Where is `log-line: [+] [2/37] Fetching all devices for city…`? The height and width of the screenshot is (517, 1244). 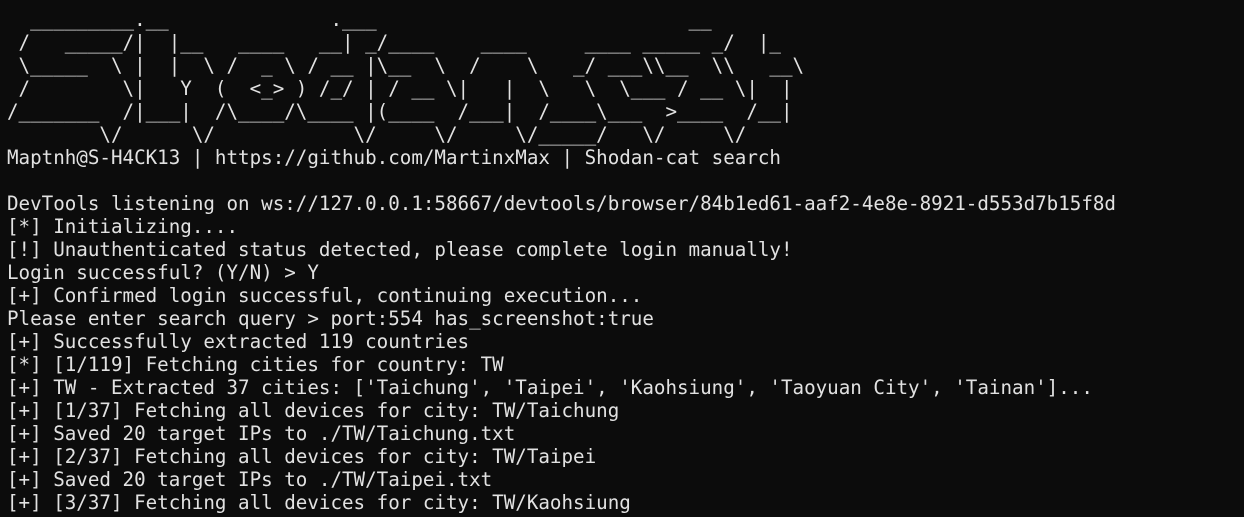 log-line: [+] [2/37] Fetching all devices for city… is located at coordinates (302, 456).